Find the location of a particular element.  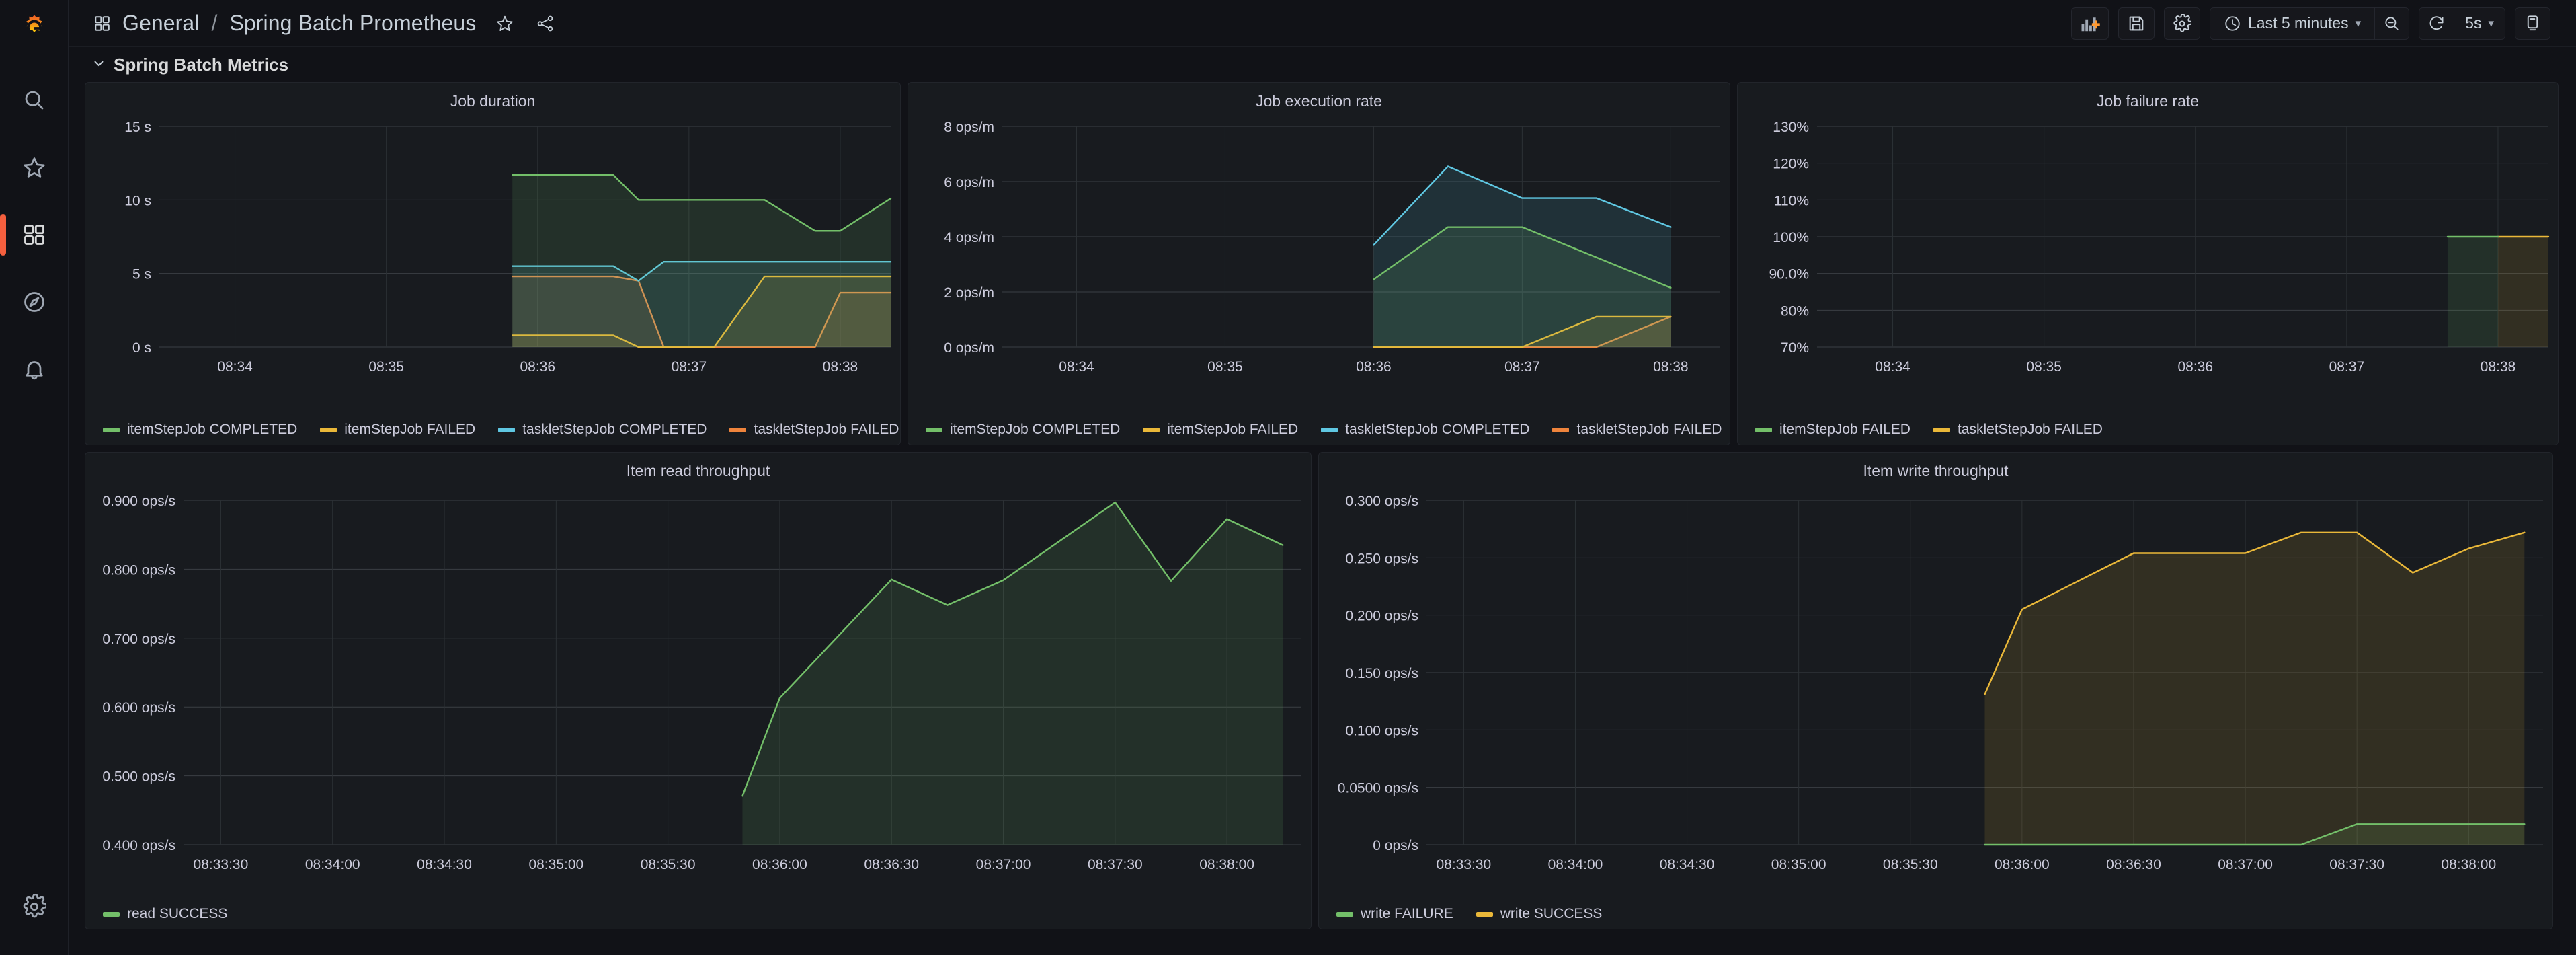

svg-text: 0 ops/m is located at coordinates (969, 348).